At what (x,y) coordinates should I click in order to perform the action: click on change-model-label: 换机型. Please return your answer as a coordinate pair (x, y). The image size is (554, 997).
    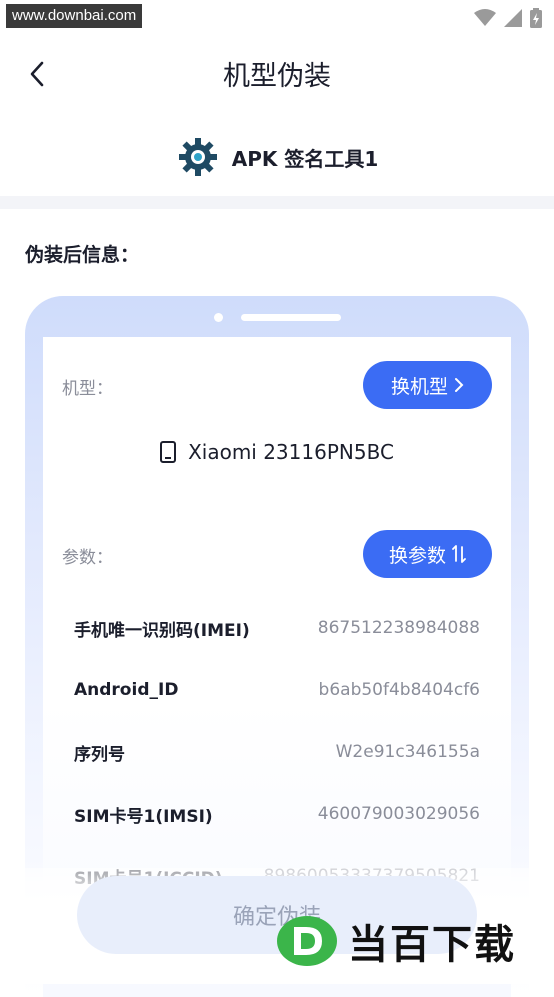
    Looking at the image, I should click on (419, 386).